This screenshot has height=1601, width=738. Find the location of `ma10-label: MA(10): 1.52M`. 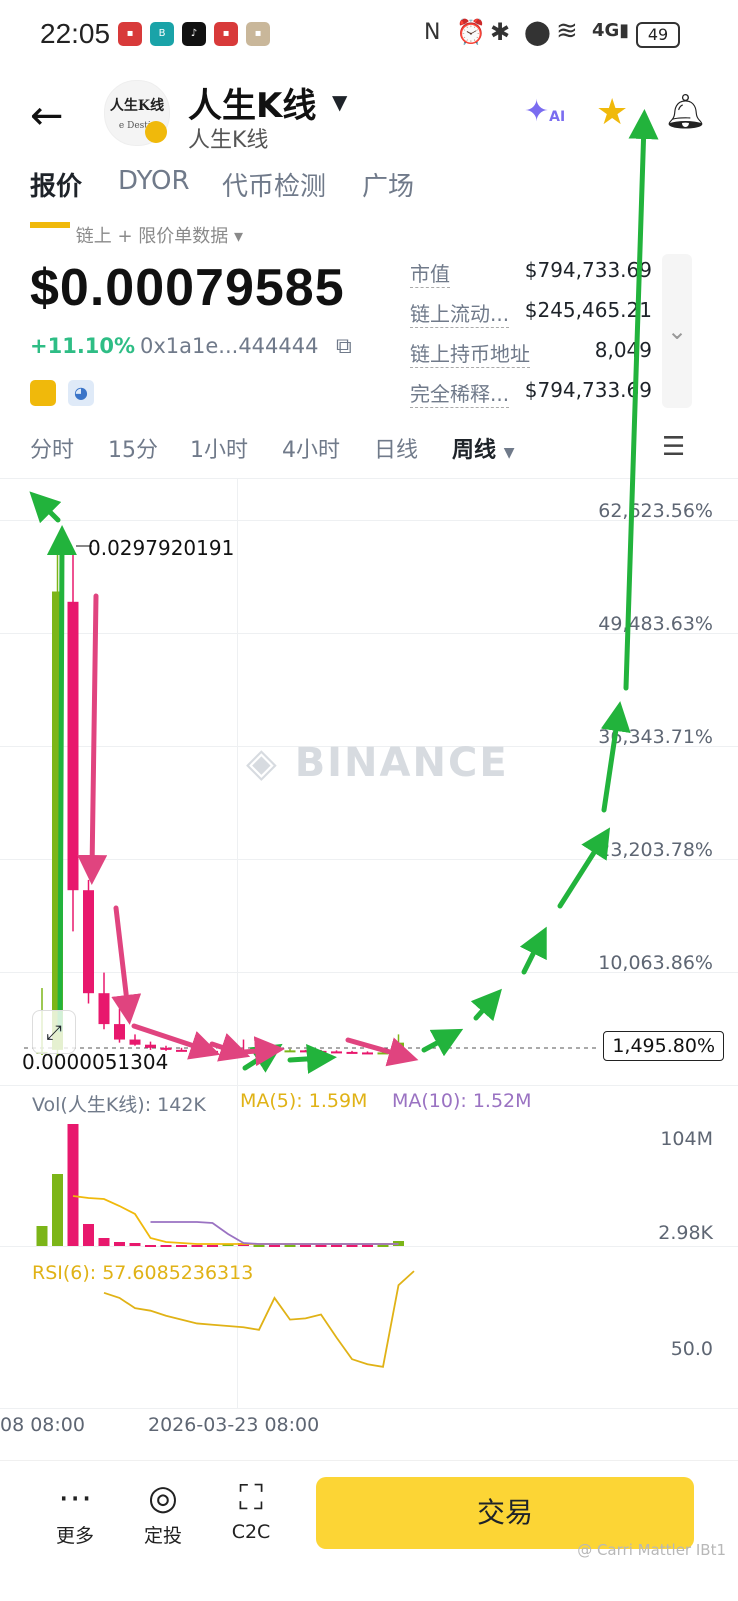

ma10-label: MA(10): 1.52M is located at coordinates (462, 1101).